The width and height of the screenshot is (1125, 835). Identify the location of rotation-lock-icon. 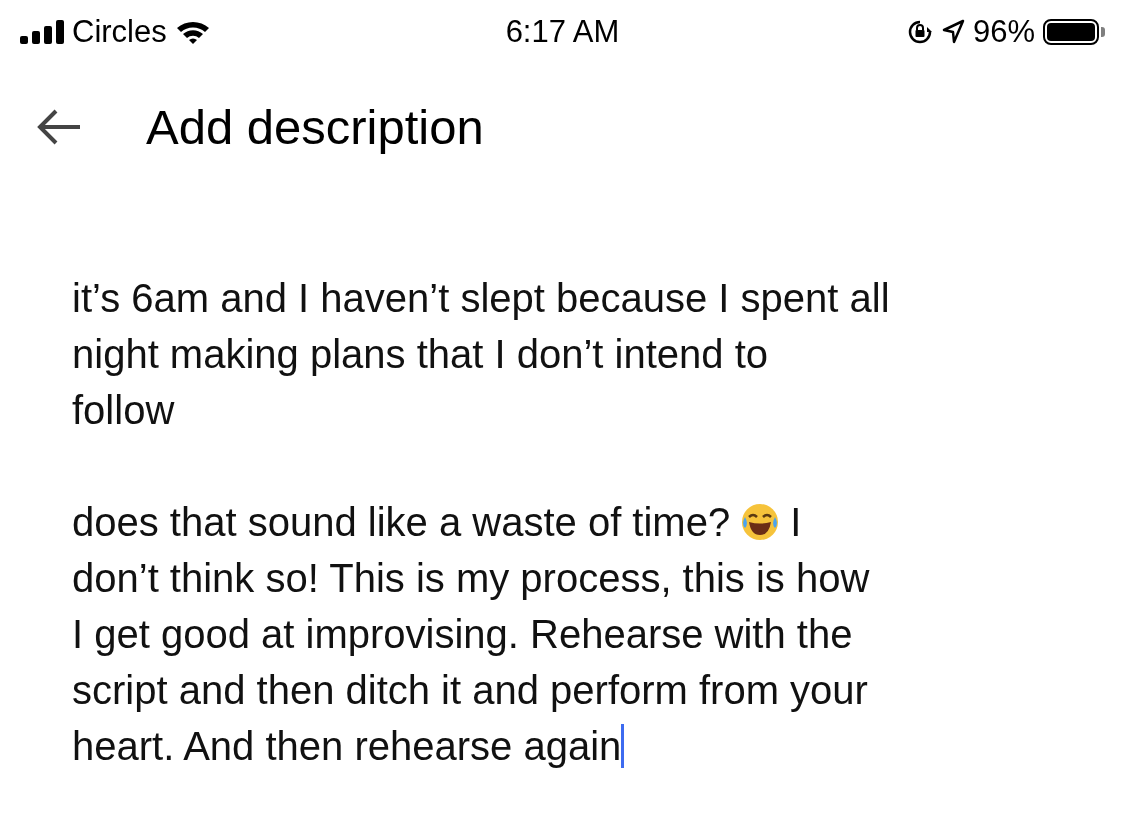
(919, 32).